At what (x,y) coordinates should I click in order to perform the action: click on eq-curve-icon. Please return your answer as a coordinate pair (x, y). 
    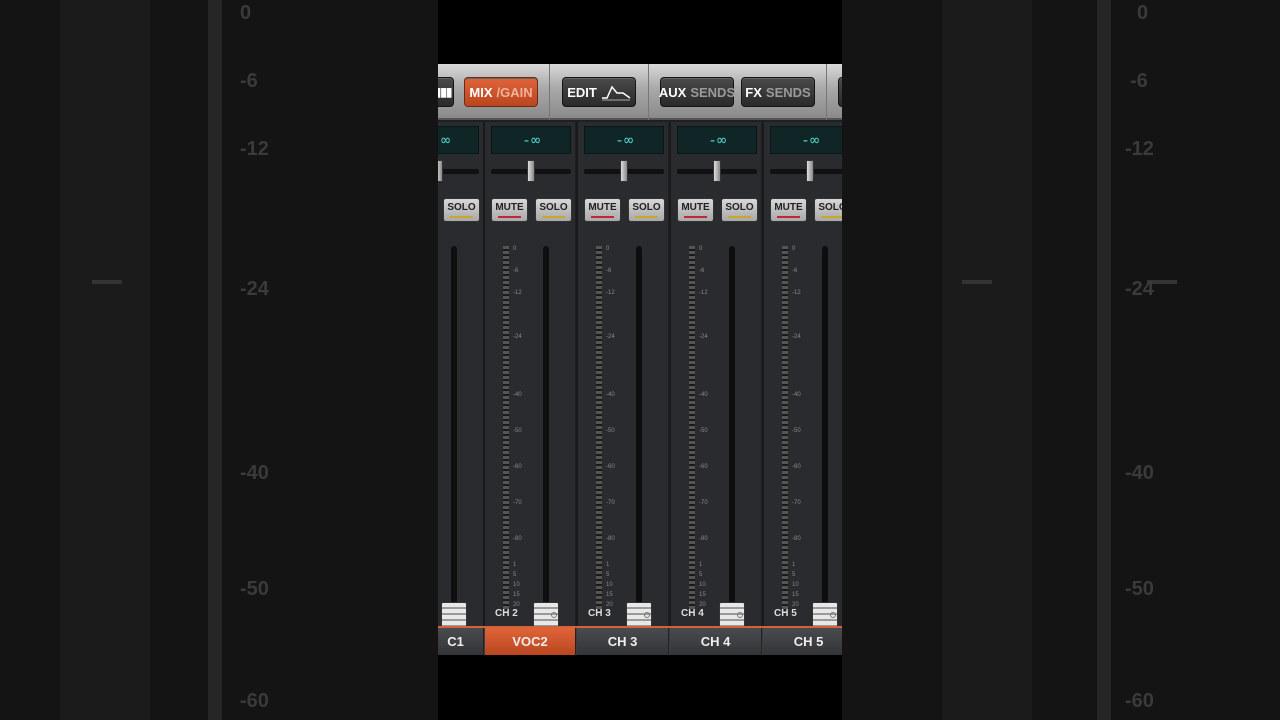
    Looking at the image, I should click on (616, 93).